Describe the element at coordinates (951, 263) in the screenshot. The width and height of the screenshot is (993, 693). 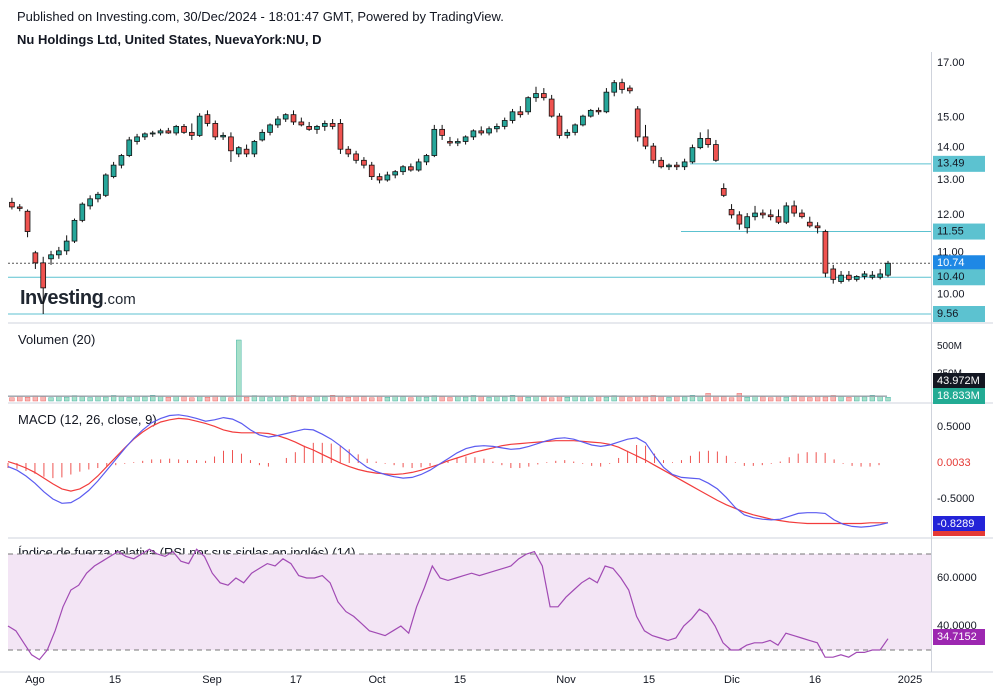
I see `last-price-badge: 10.74` at that location.